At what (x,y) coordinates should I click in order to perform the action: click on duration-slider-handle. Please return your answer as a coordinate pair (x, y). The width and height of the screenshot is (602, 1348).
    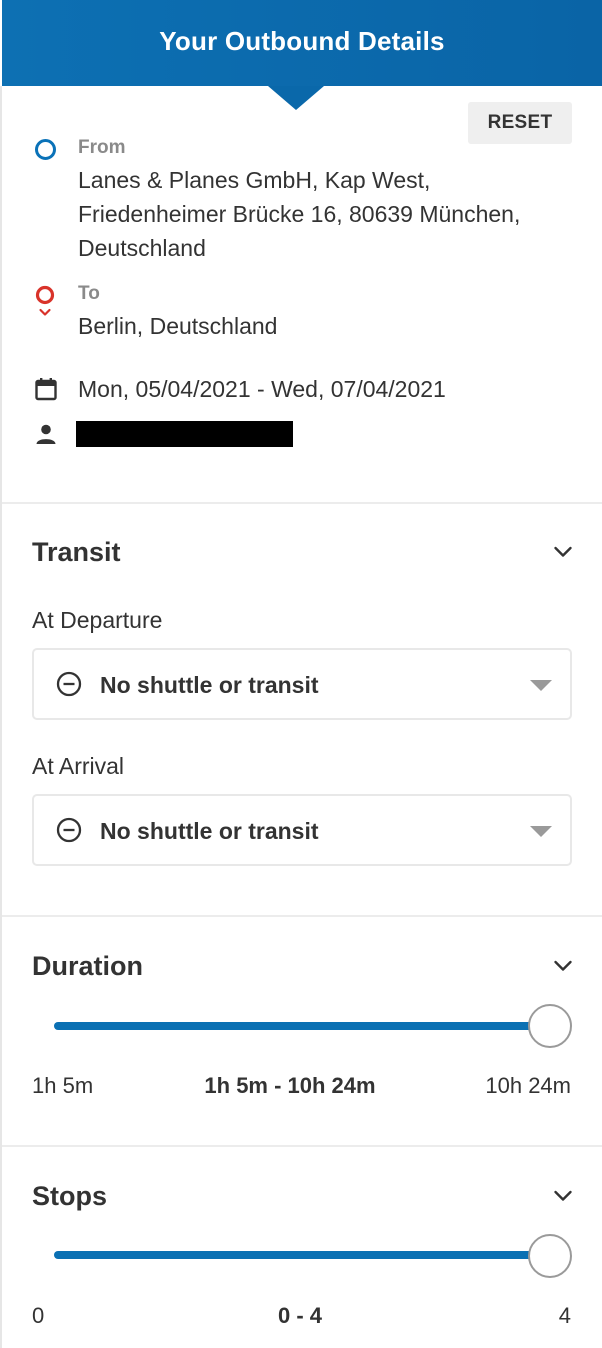
    Looking at the image, I should click on (550, 1026).